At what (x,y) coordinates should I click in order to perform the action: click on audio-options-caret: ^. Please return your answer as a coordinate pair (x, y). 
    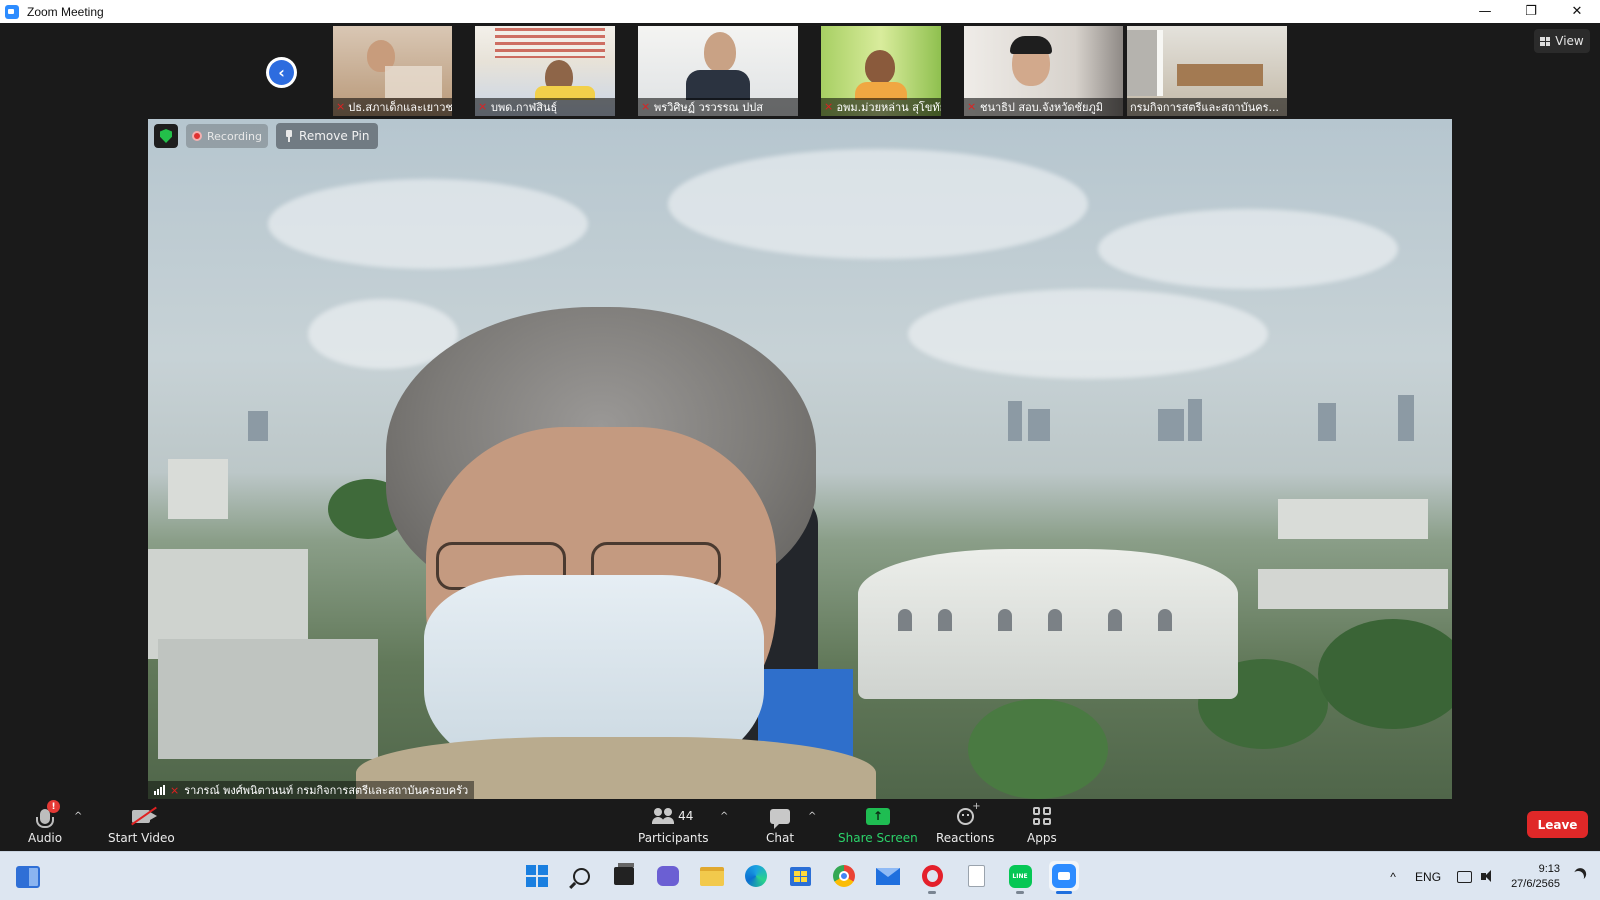
    Looking at the image, I should click on (78, 816).